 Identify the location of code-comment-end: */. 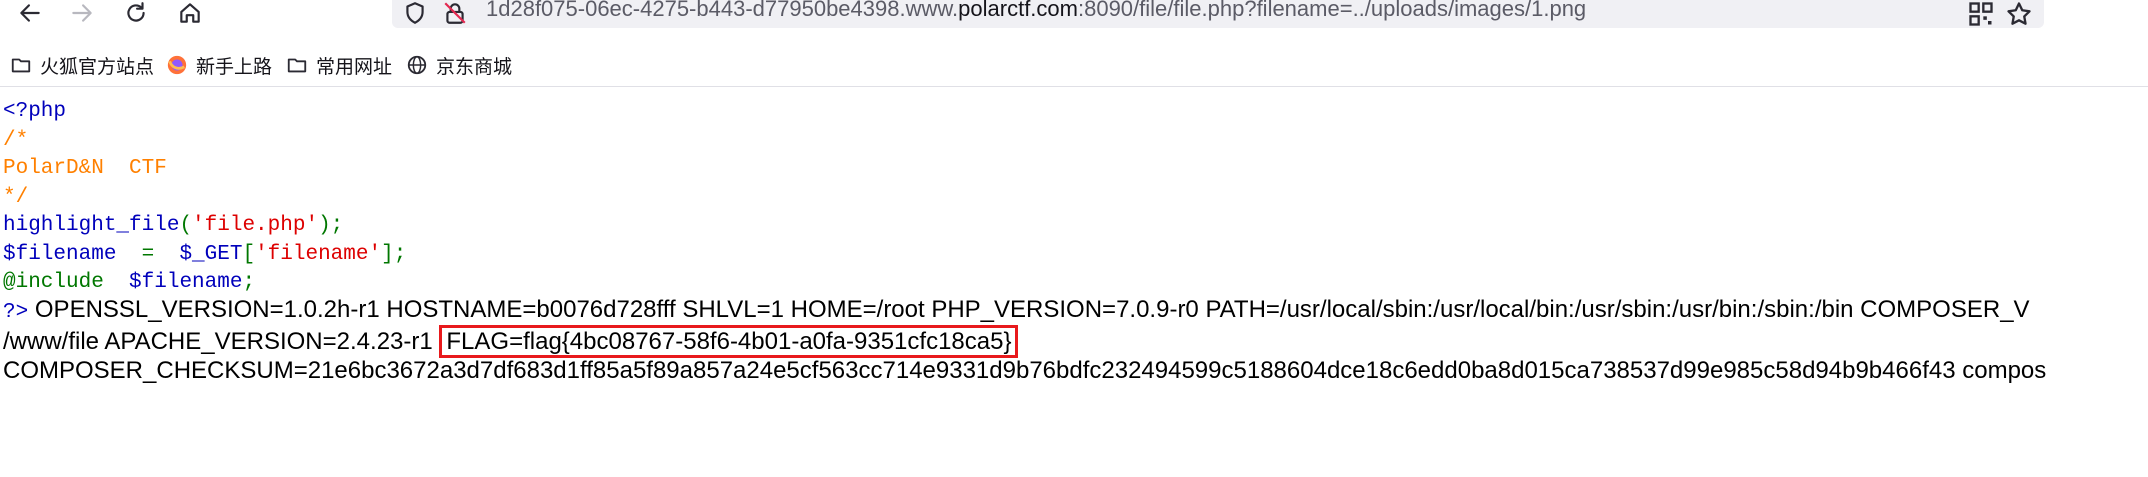
(16, 197).